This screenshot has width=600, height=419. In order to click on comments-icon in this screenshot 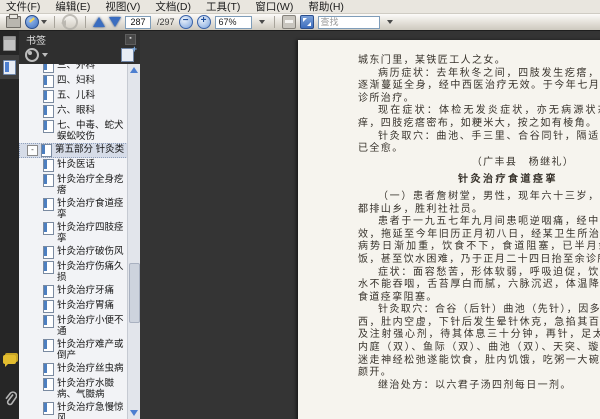, I will do `click(9, 360)`.